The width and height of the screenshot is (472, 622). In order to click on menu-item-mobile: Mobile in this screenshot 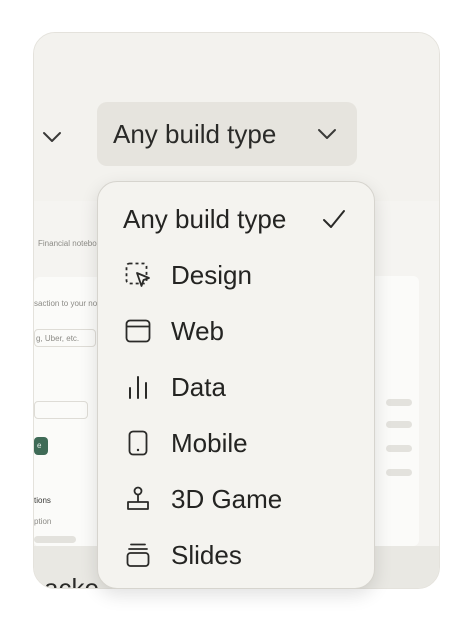, I will do `click(236, 443)`.